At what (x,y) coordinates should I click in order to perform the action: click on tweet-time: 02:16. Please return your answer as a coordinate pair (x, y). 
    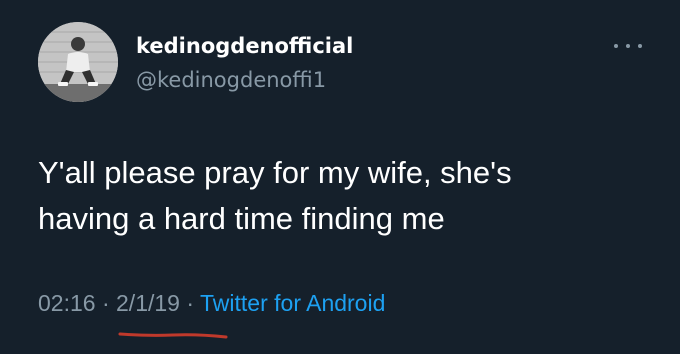
    Looking at the image, I should click on (67, 303).